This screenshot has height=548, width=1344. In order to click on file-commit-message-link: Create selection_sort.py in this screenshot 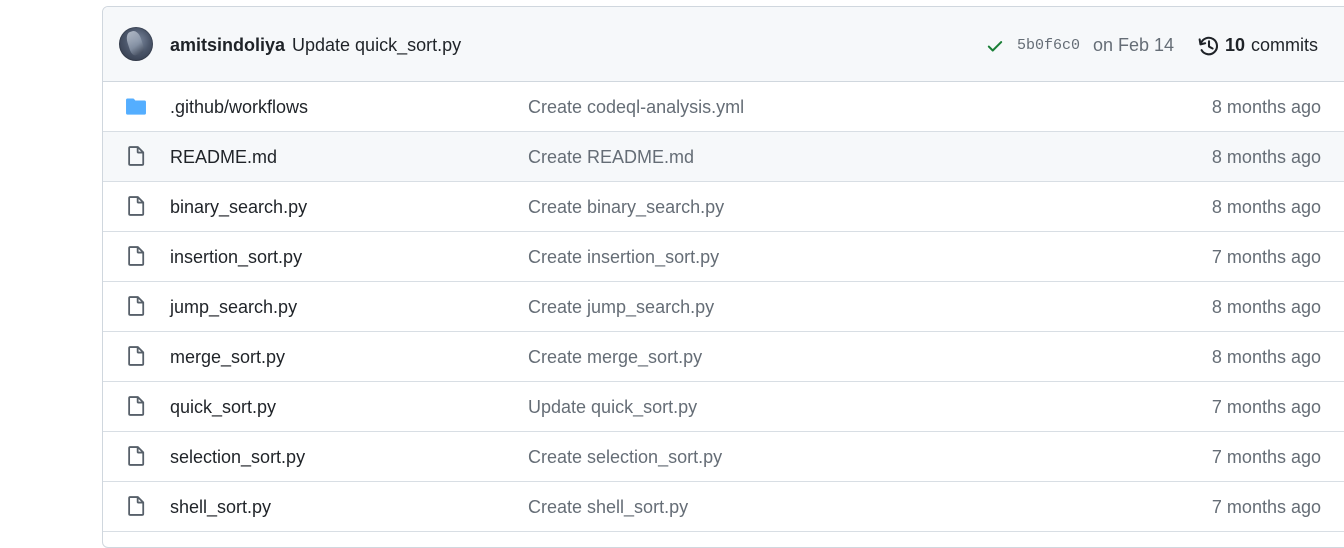, I will do `click(625, 457)`.